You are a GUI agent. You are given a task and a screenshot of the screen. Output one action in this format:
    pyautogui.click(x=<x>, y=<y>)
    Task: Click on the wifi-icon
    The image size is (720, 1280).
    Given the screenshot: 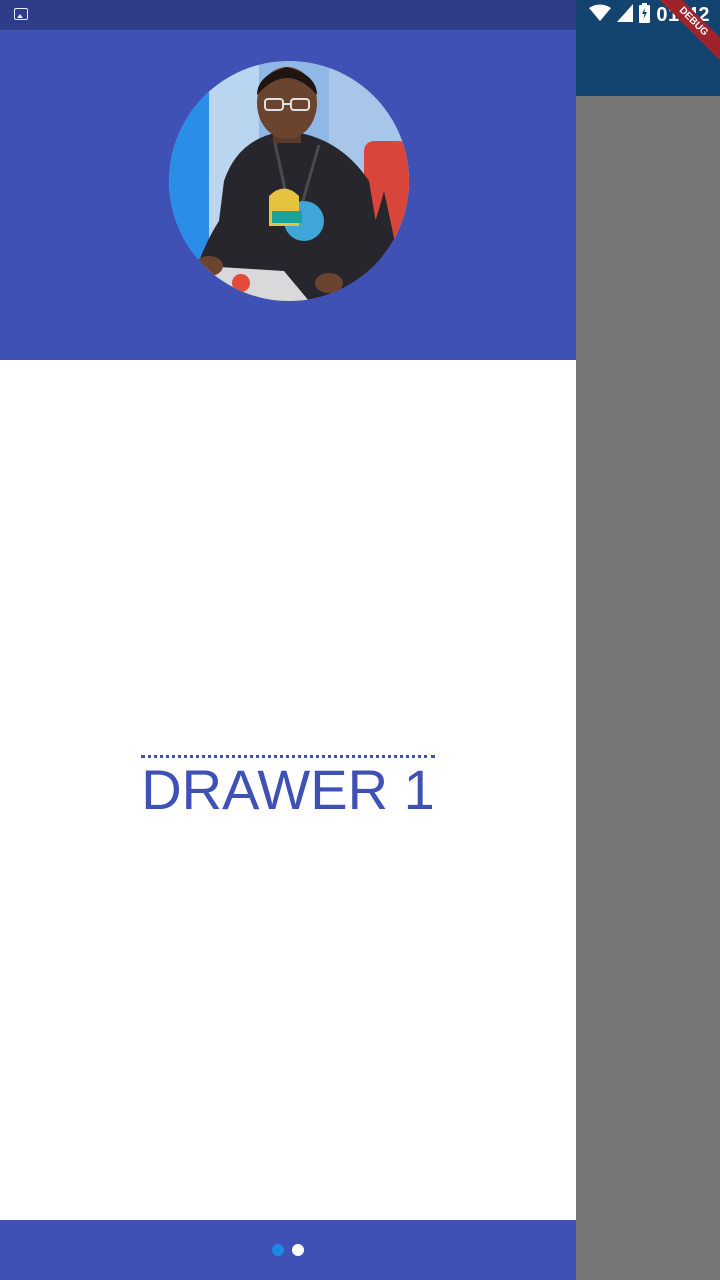 What is the action you would take?
    pyautogui.click(x=600, y=15)
    